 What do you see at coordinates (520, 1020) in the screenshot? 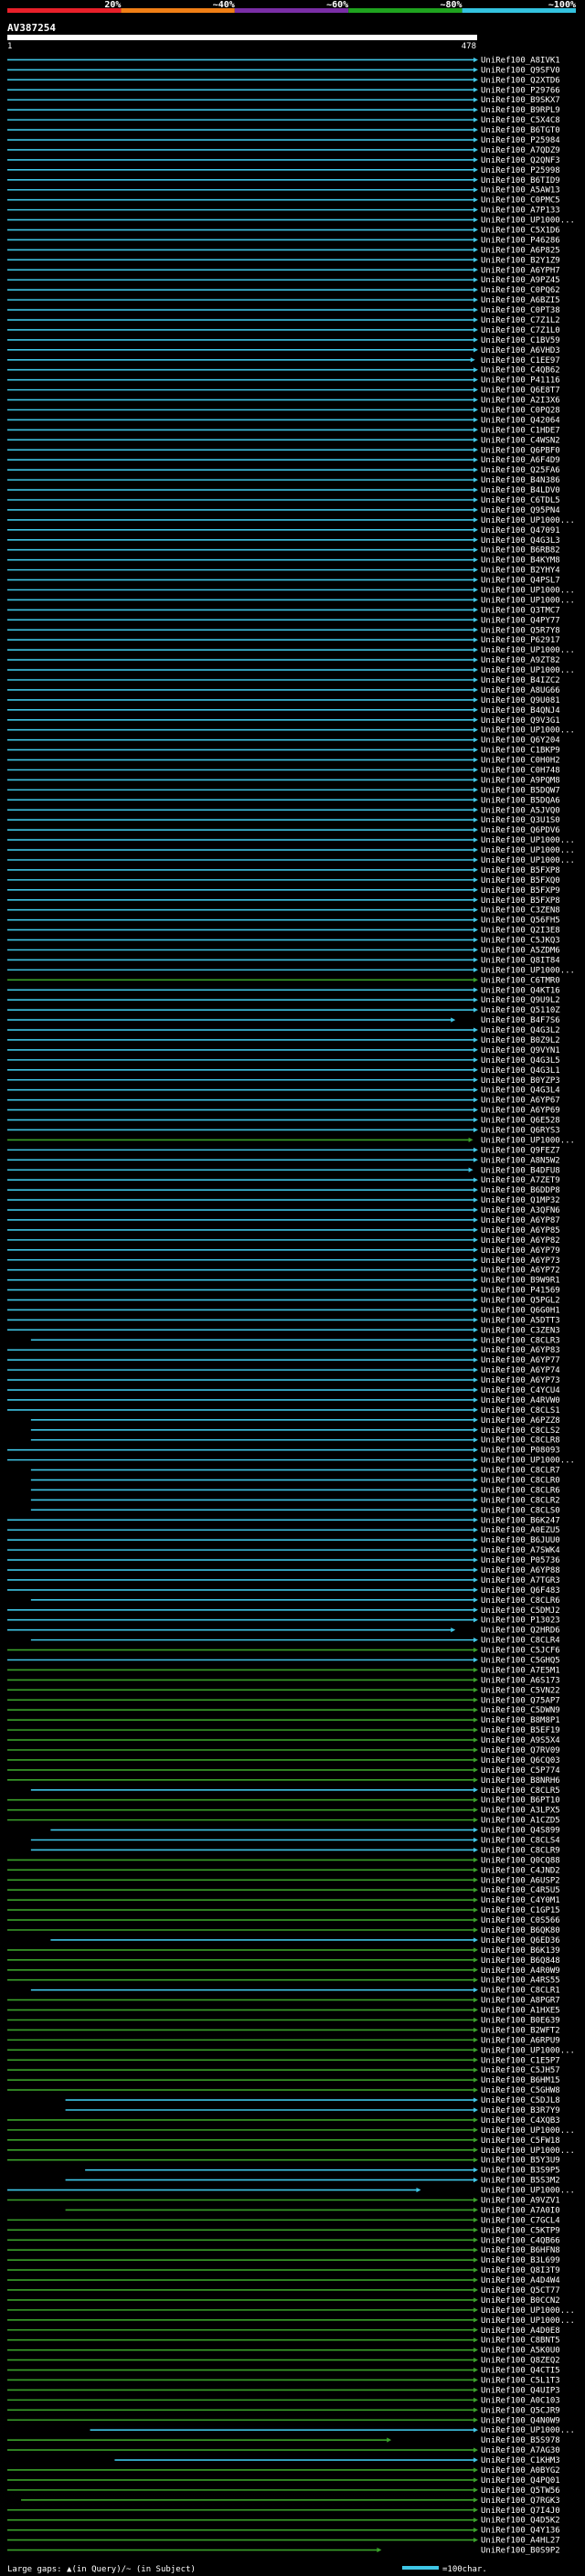
I see `hit-label: UniRef100_B4F7S6` at bounding box center [520, 1020].